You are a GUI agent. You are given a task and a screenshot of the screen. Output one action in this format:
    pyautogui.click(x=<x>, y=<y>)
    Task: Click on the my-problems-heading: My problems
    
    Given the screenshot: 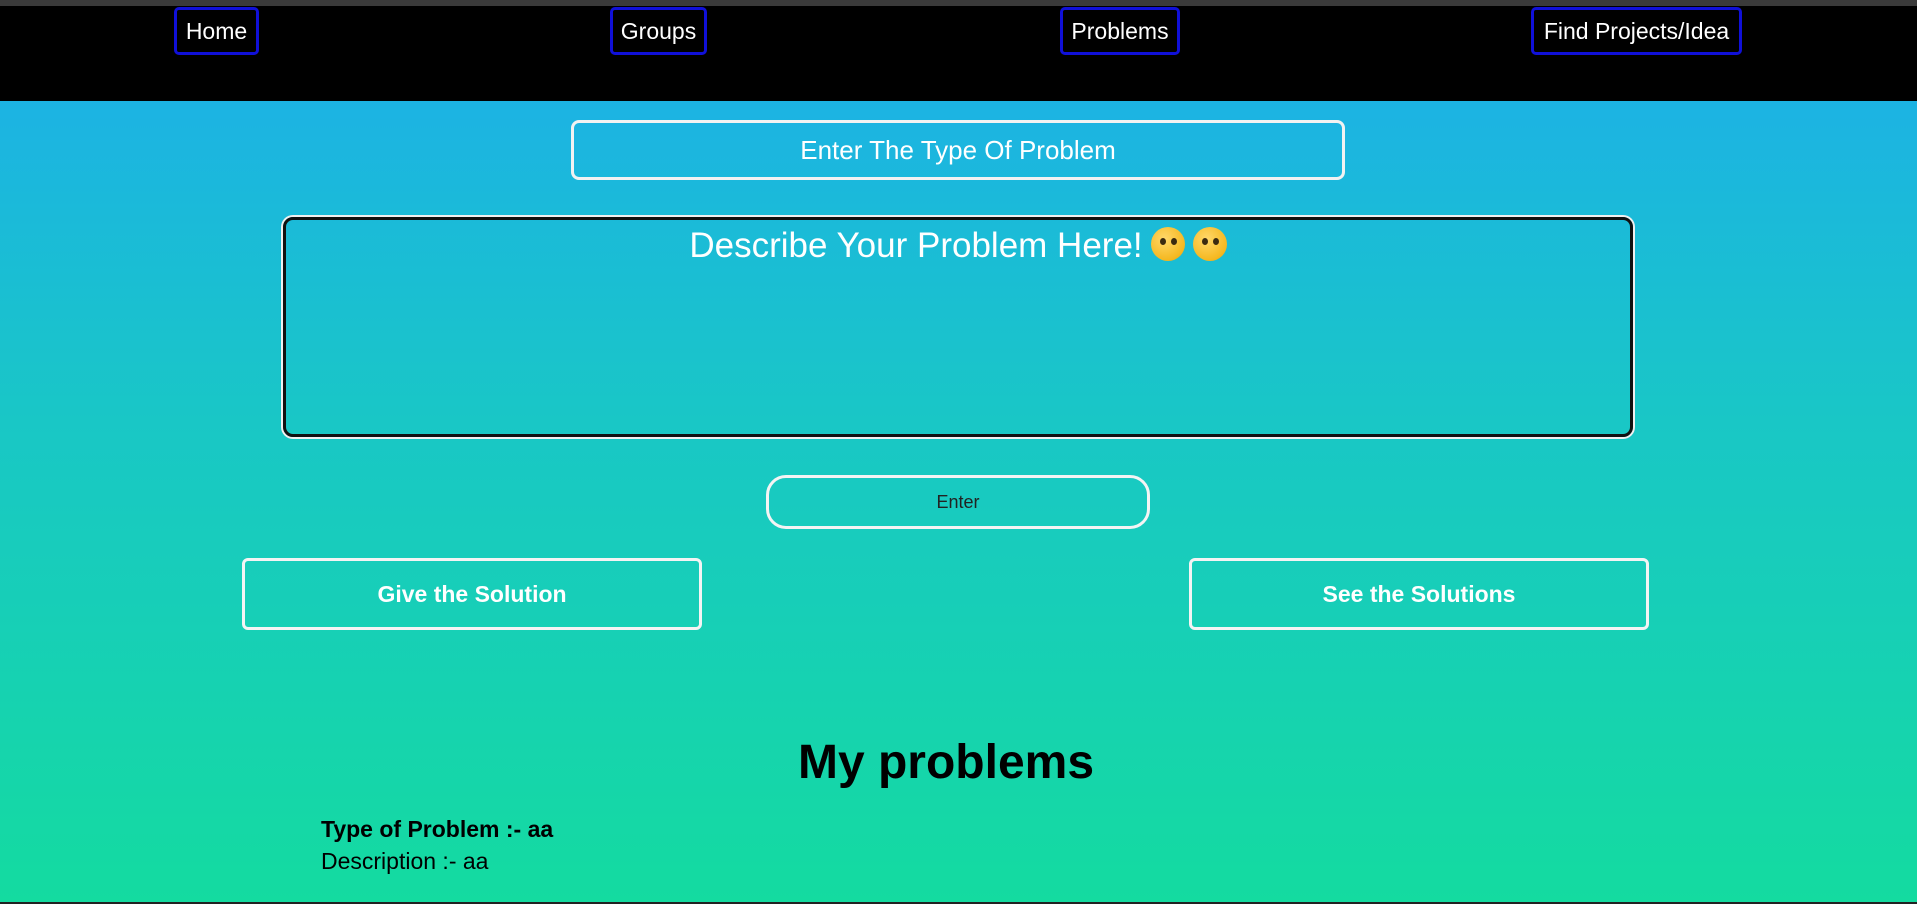 What is the action you would take?
    pyautogui.click(x=946, y=762)
    